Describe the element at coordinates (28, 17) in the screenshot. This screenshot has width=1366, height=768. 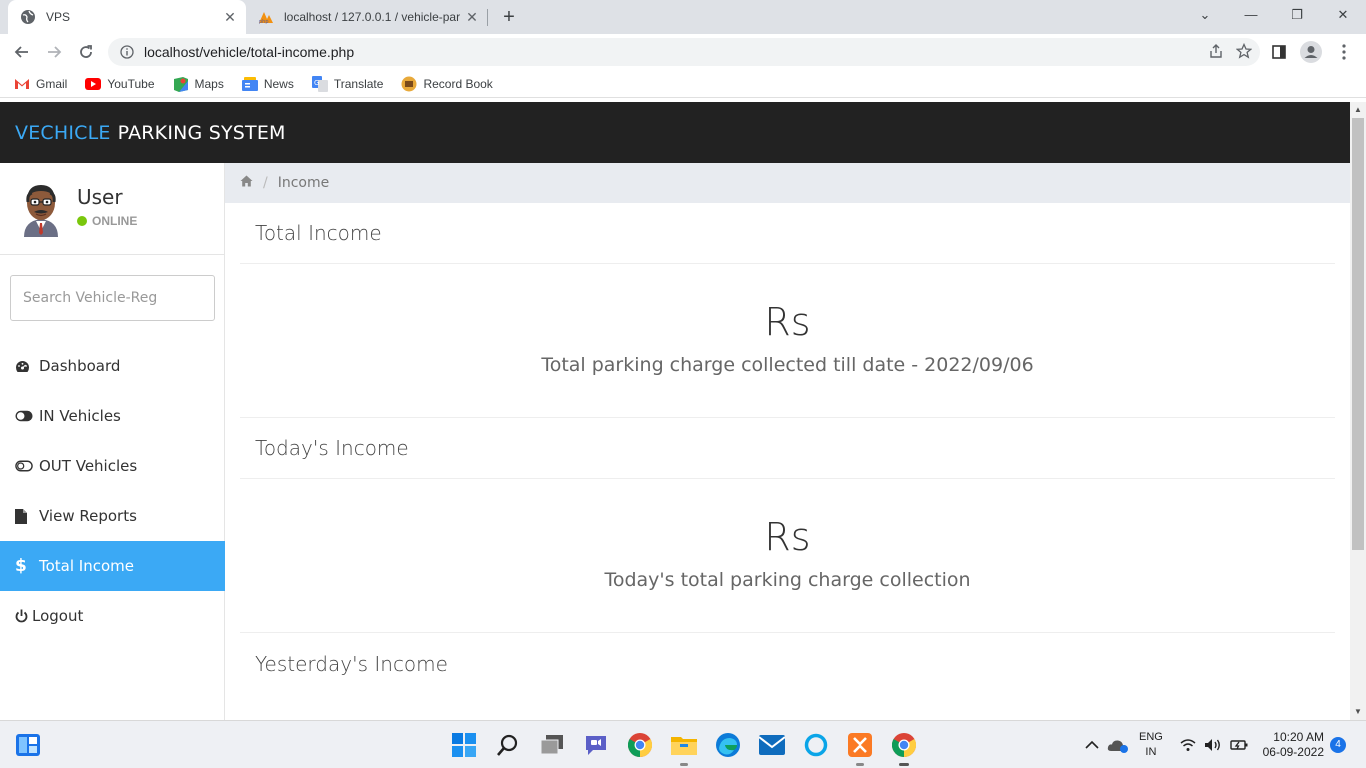
I see `globe-icon` at that location.